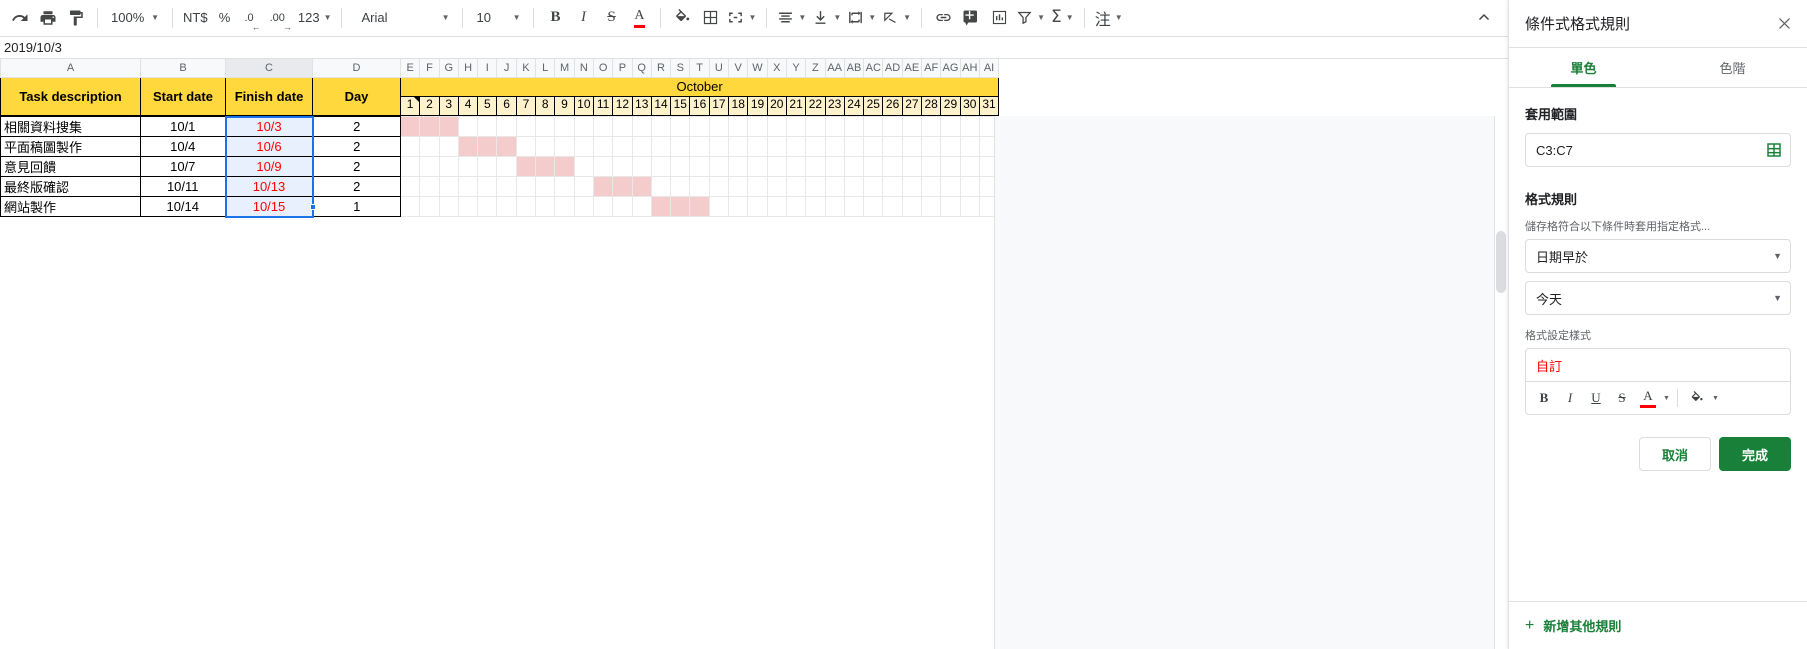  Describe the element at coordinates (754, 47) in the screenshot. I see `formula-bar: 2019/10/3` at that location.